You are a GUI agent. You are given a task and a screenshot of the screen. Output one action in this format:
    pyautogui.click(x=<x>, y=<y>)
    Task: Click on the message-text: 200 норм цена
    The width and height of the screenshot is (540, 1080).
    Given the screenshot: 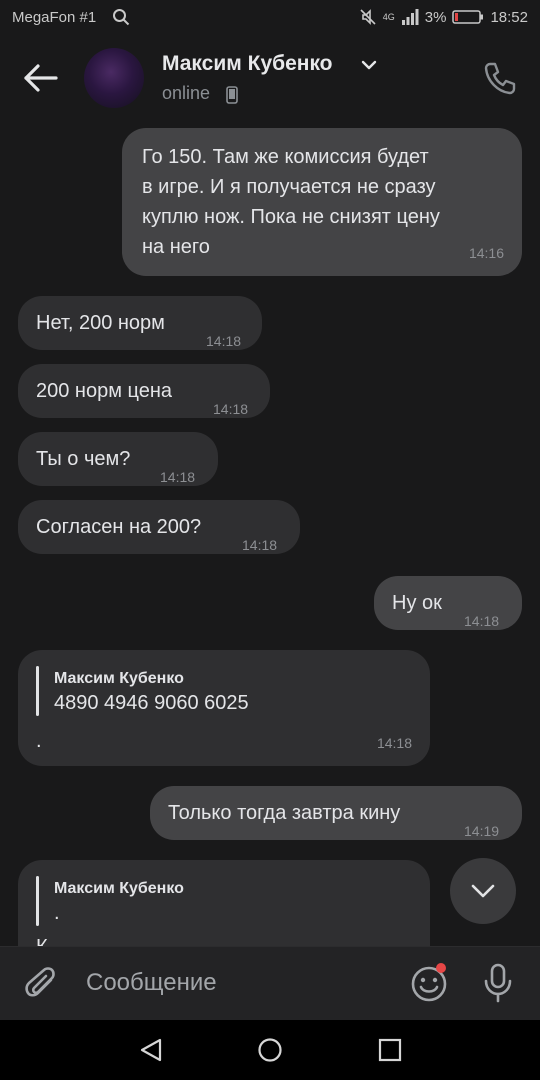 What is the action you would take?
    pyautogui.click(x=104, y=391)
    